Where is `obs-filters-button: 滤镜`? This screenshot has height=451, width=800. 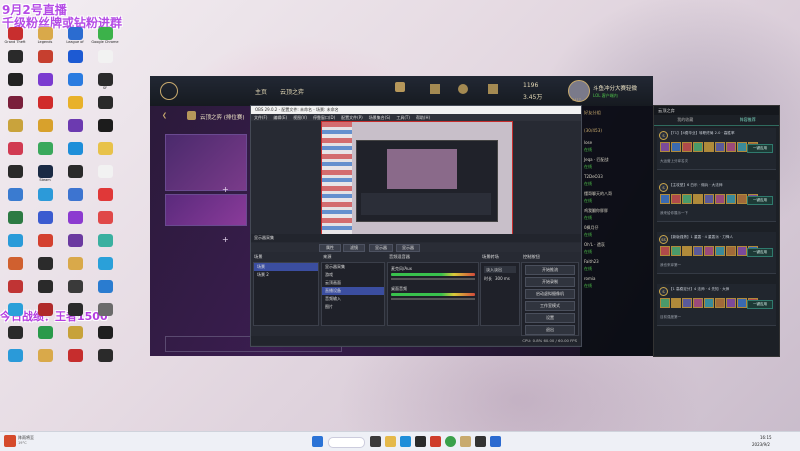 obs-filters-button: 滤镜 is located at coordinates (354, 248).